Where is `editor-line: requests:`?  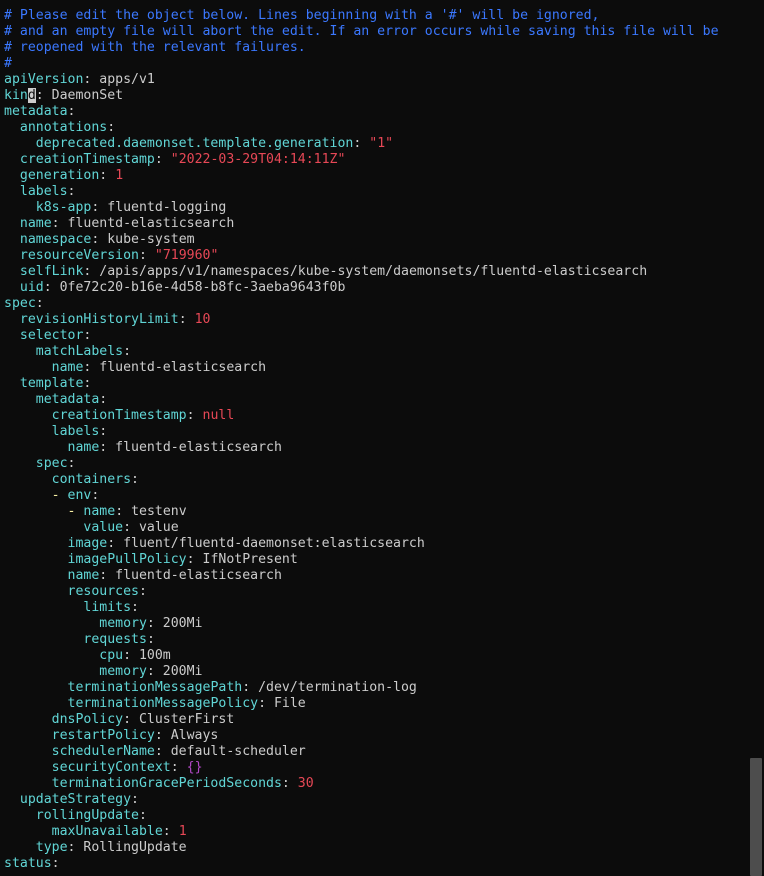 editor-line: requests: is located at coordinates (375, 640).